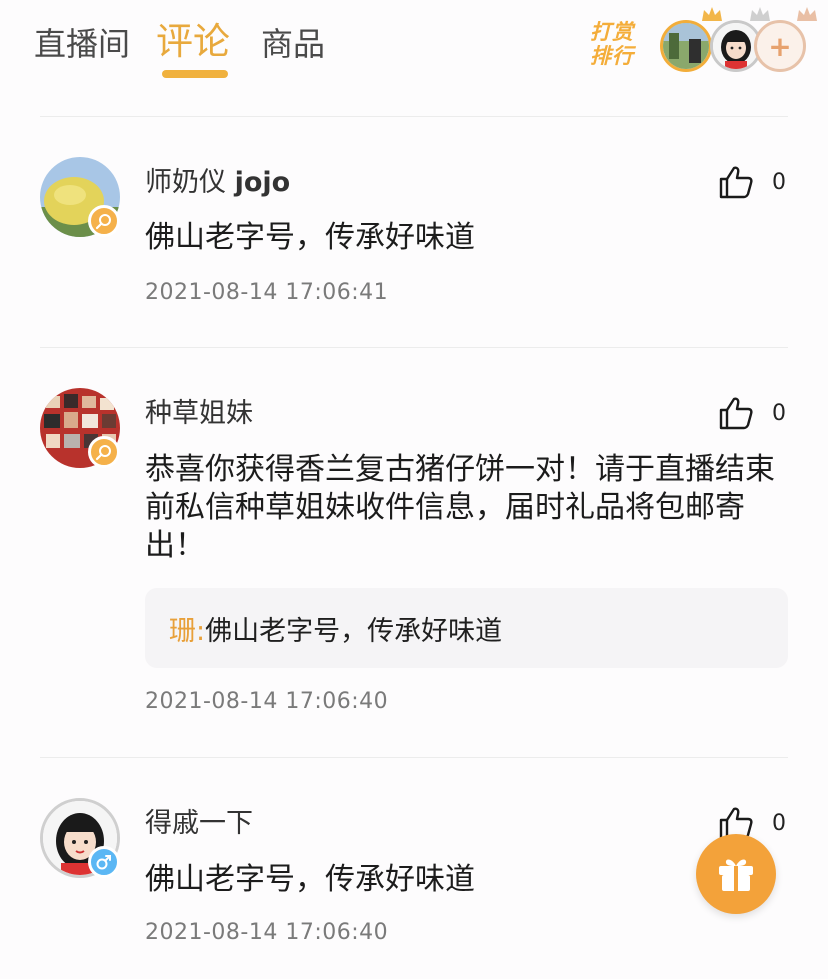 This screenshot has height=979, width=828. I want to click on username-text: 种草姐妹, so click(199, 413).